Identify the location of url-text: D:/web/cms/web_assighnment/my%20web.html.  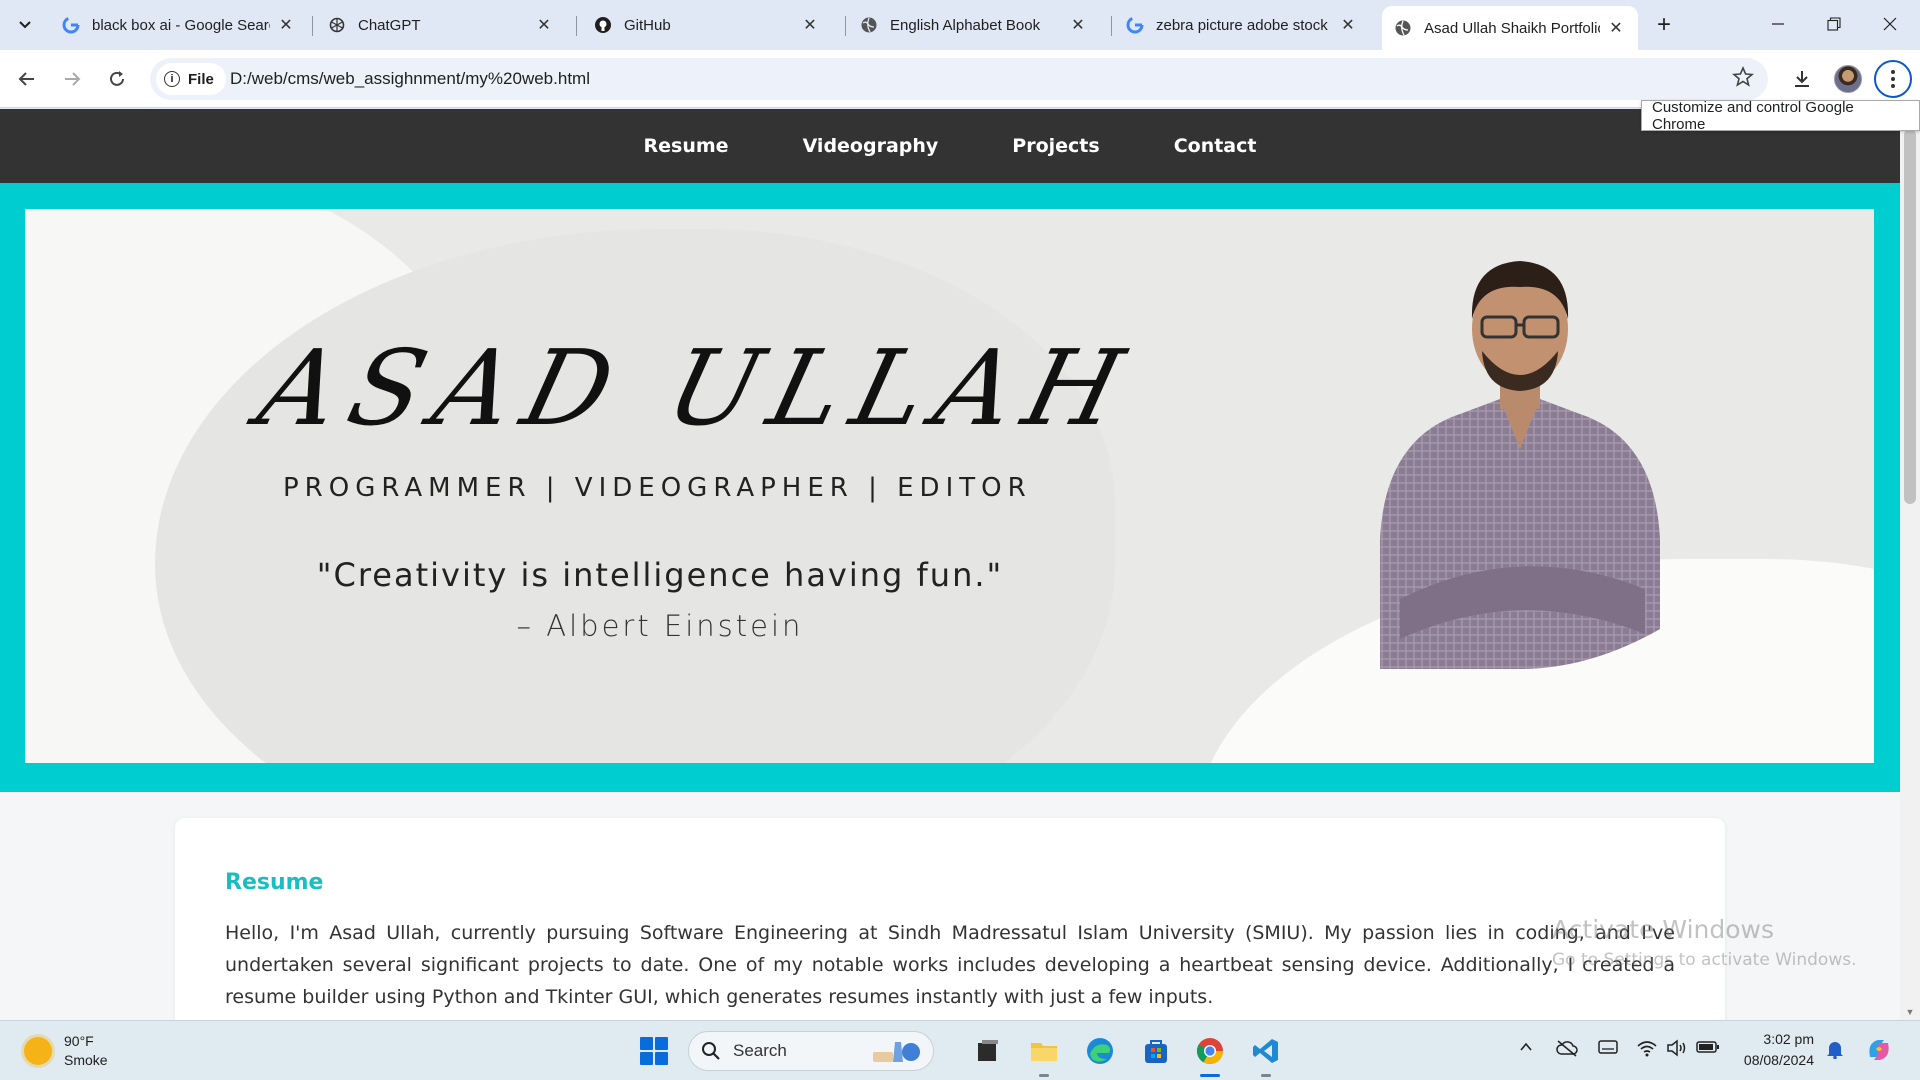
(410, 79).